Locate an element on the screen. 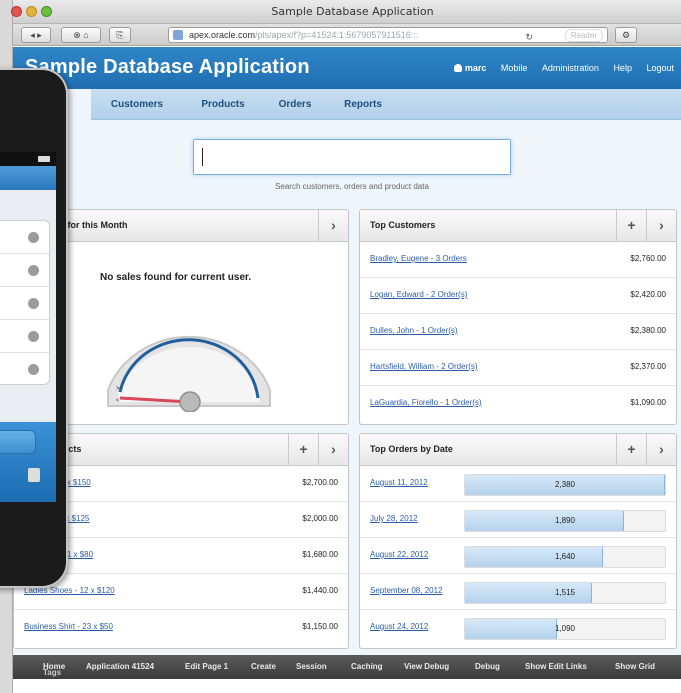 Image resolution: width=681 pixels, height=693 pixels. battery-icon is located at coordinates (44, 159).